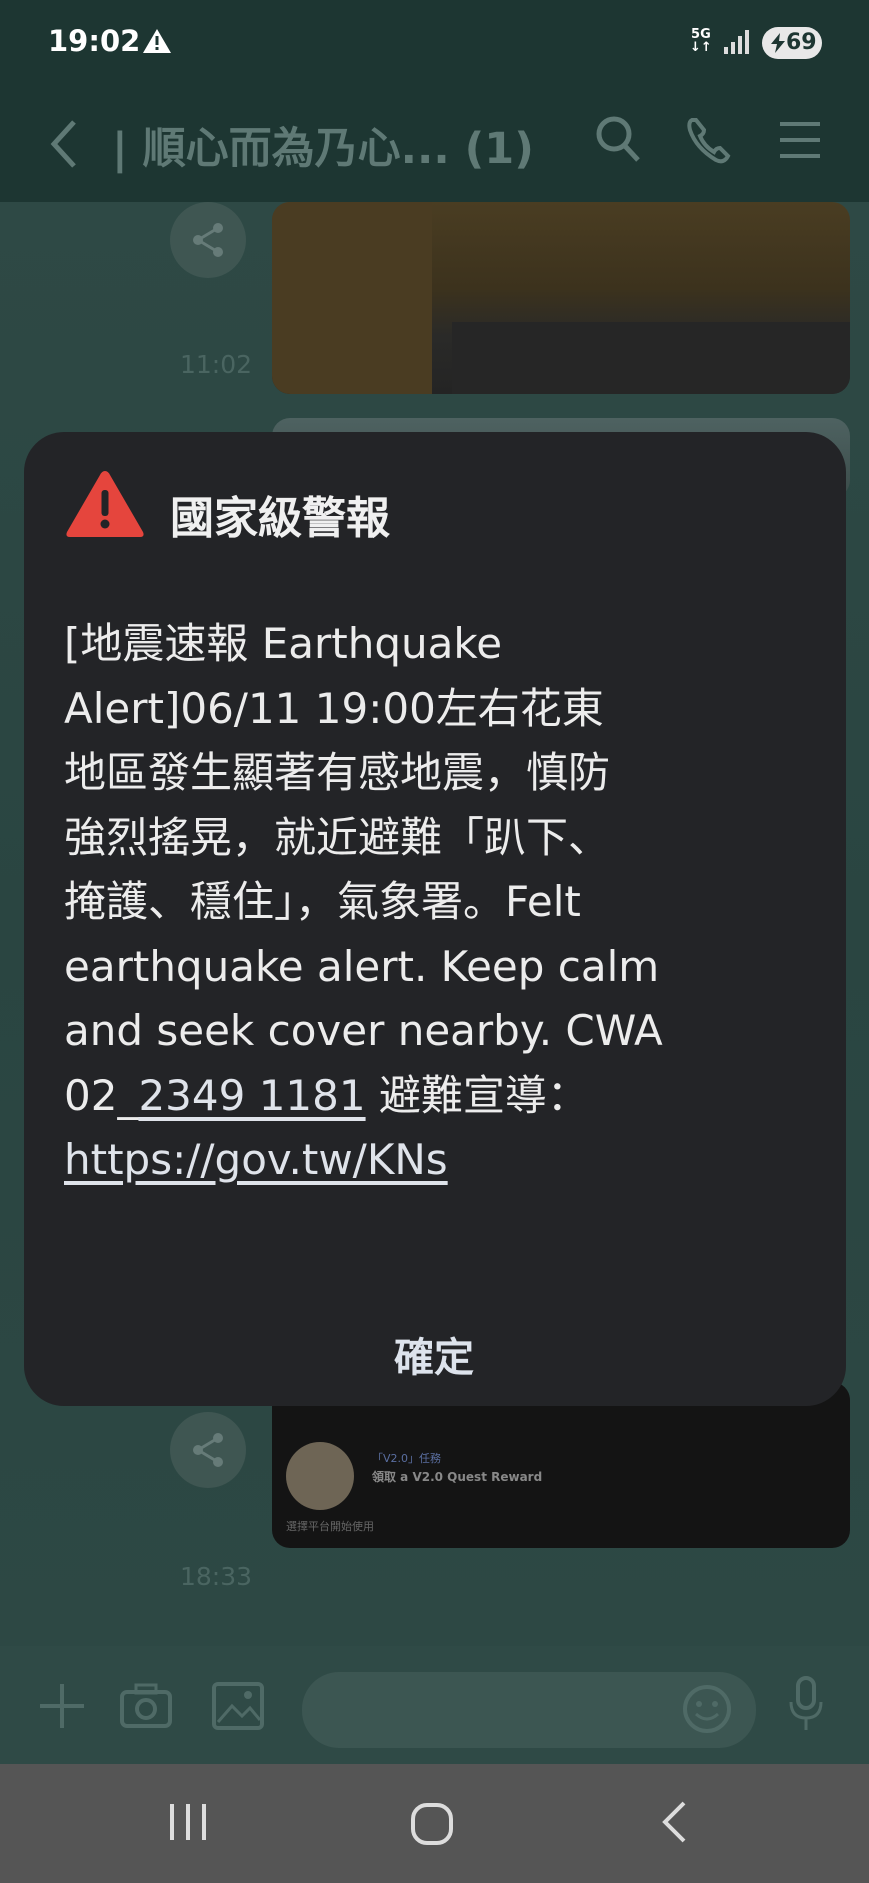  What do you see at coordinates (561, 1465) in the screenshot?
I see `image-message: 「V2.0」任務 領取 a V2.0 Quest Reward 選擇平台開始使用` at bounding box center [561, 1465].